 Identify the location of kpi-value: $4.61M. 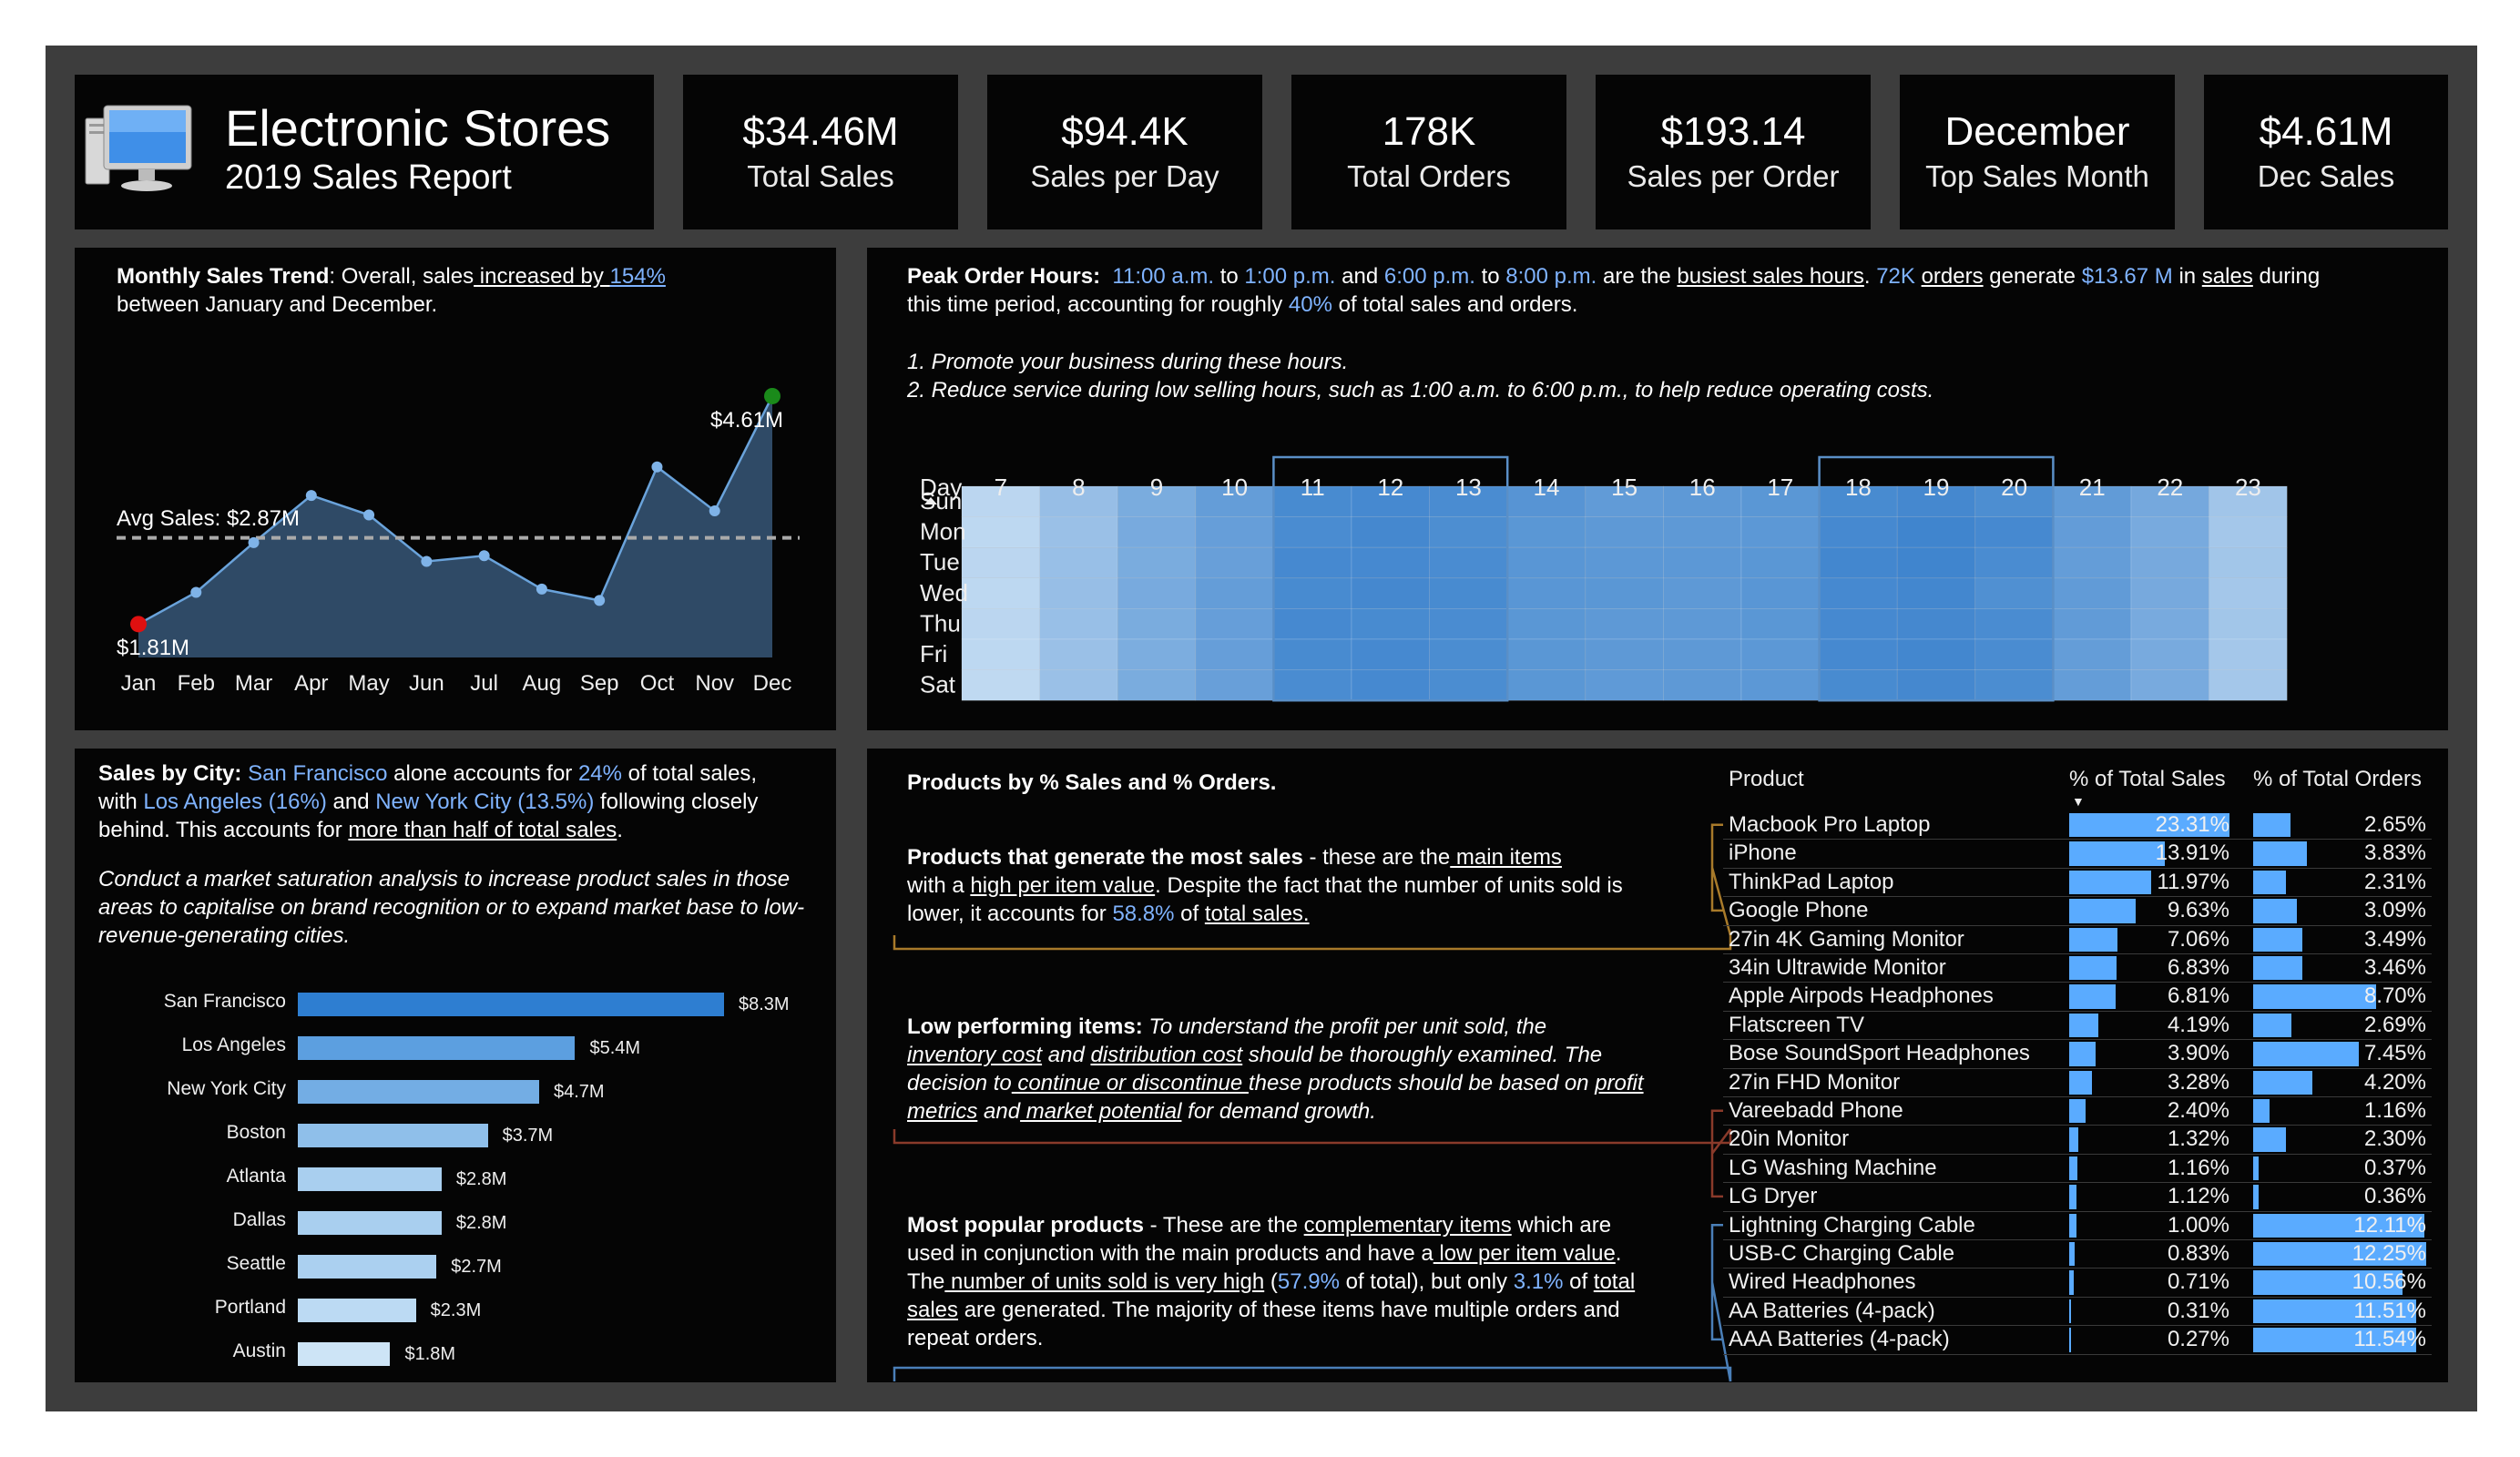
(2326, 132).